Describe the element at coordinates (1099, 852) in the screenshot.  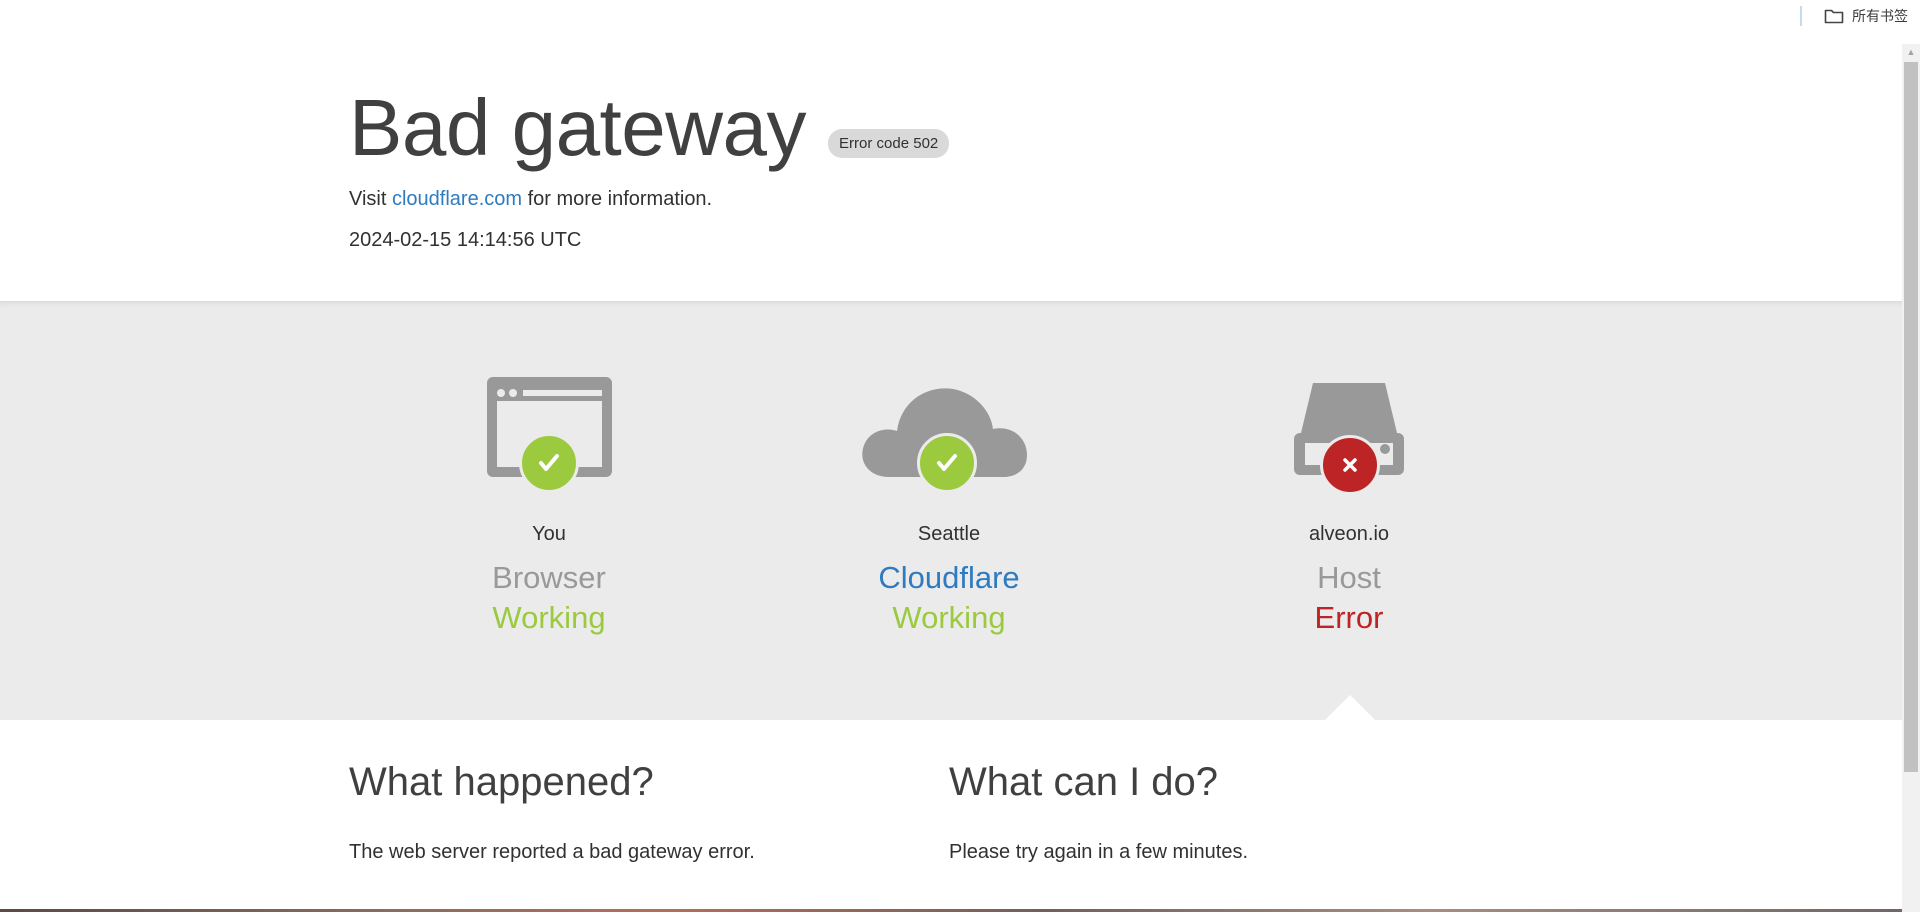
I see `what-can-i-do-text: Please try again in a few minutes.` at that location.